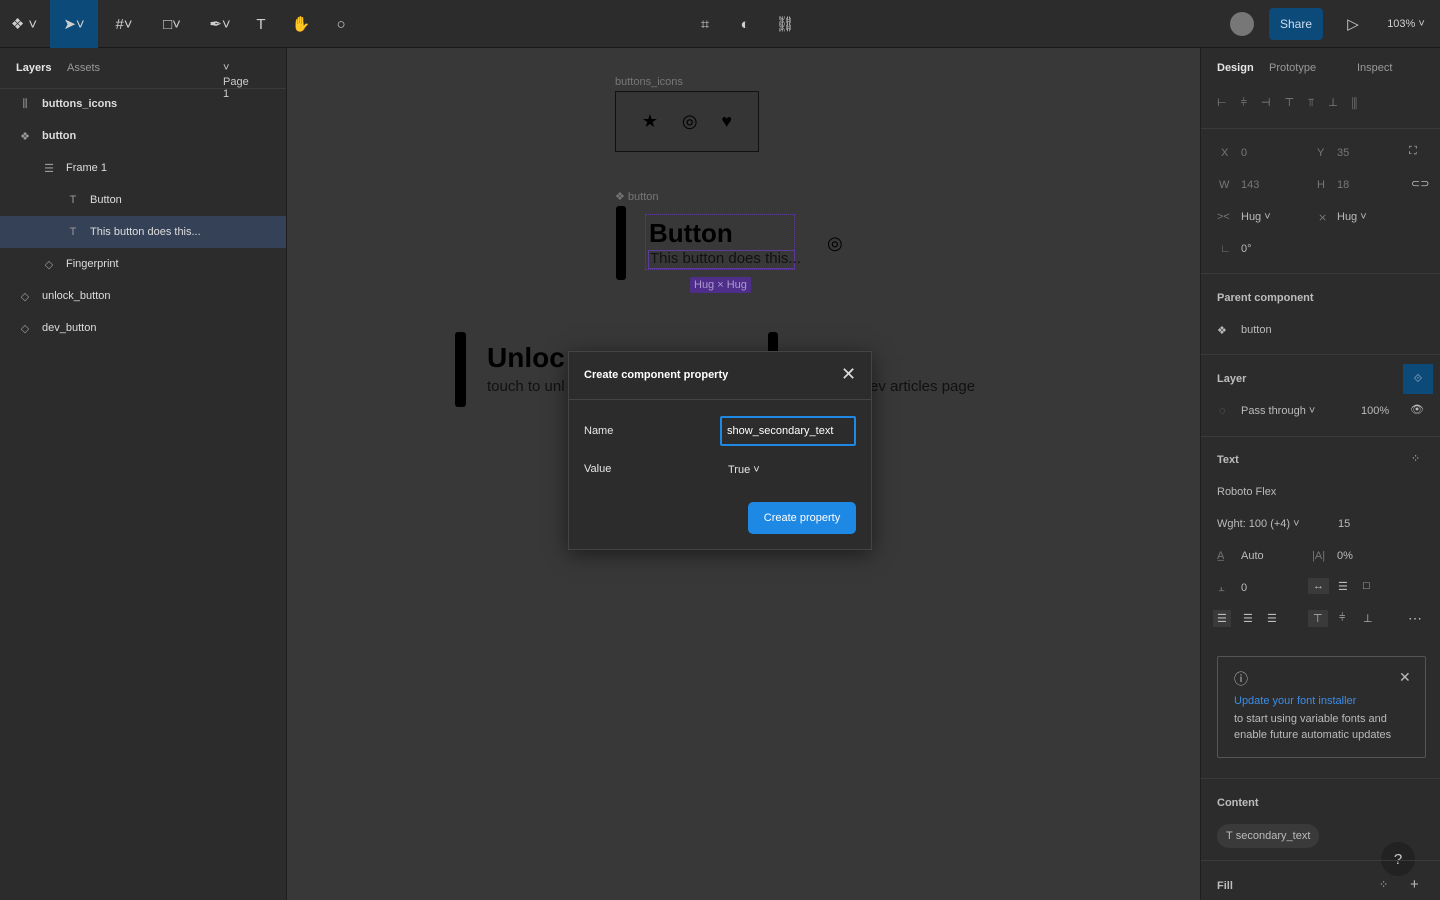  What do you see at coordinates (49, 168) in the screenshot?
I see `auto-layout-icon: ☰` at bounding box center [49, 168].